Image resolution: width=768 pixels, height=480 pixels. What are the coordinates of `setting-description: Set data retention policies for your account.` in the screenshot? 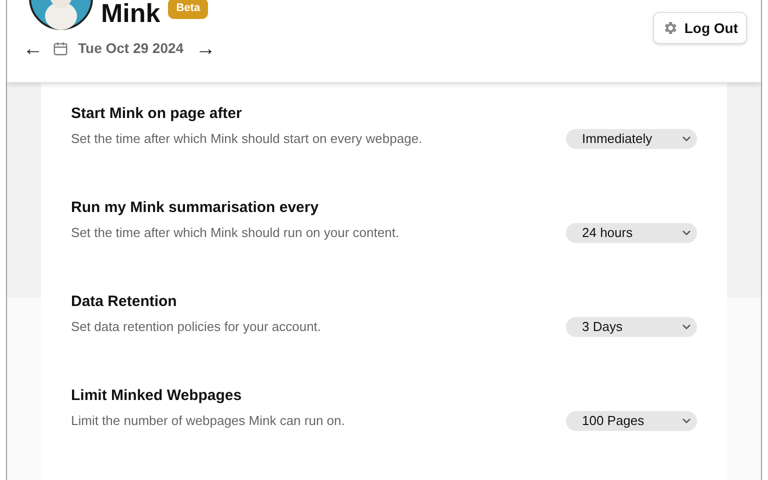 It's located at (196, 327).